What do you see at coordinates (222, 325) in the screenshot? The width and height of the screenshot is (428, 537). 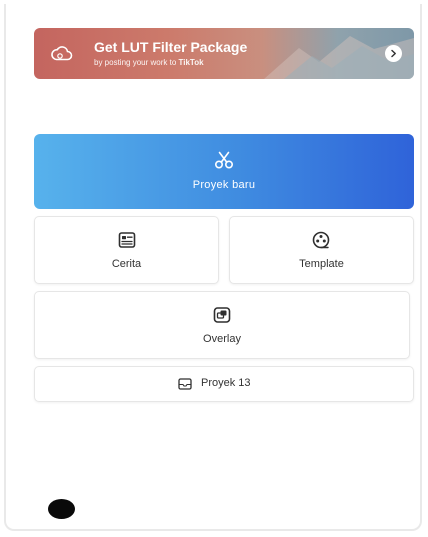 I see `overlay-button: Overlay` at bounding box center [222, 325].